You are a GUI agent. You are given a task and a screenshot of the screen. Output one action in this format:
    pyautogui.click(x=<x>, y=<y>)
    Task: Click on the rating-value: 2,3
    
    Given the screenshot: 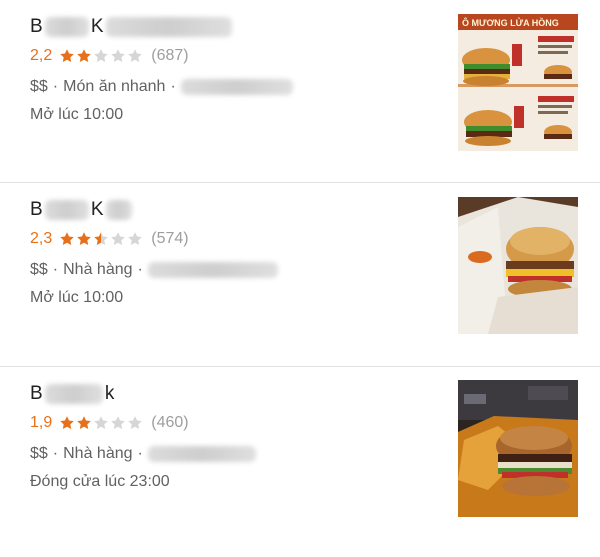 What is the action you would take?
    pyautogui.click(x=41, y=238)
    